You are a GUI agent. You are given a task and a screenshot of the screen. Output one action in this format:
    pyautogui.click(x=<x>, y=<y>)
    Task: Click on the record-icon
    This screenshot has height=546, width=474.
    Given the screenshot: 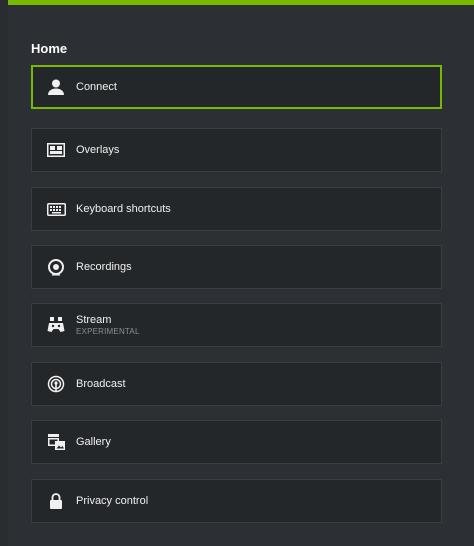 What is the action you would take?
    pyautogui.click(x=56, y=267)
    